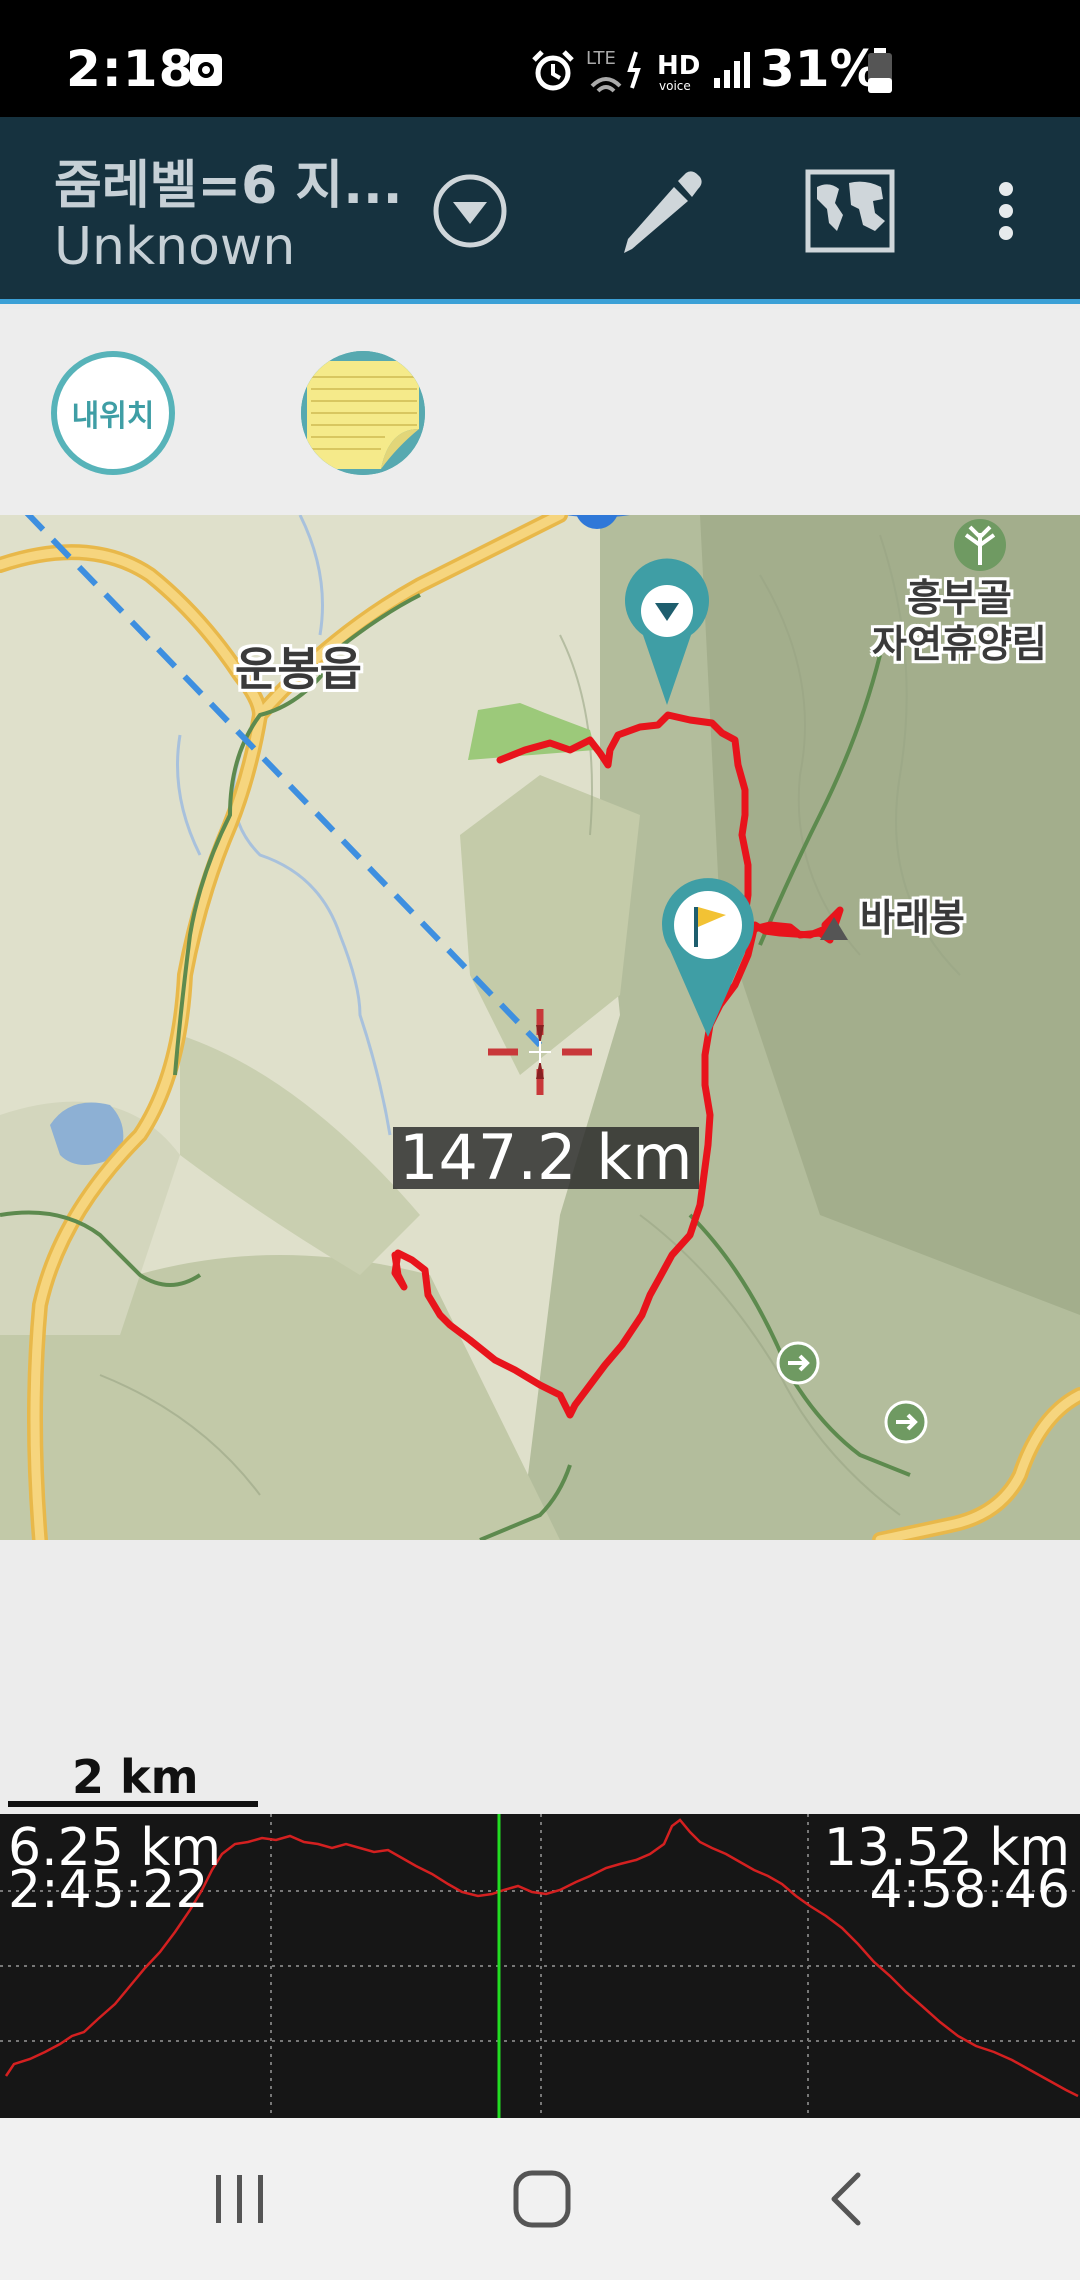  I want to click on hd-text: HD, so click(678, 66).